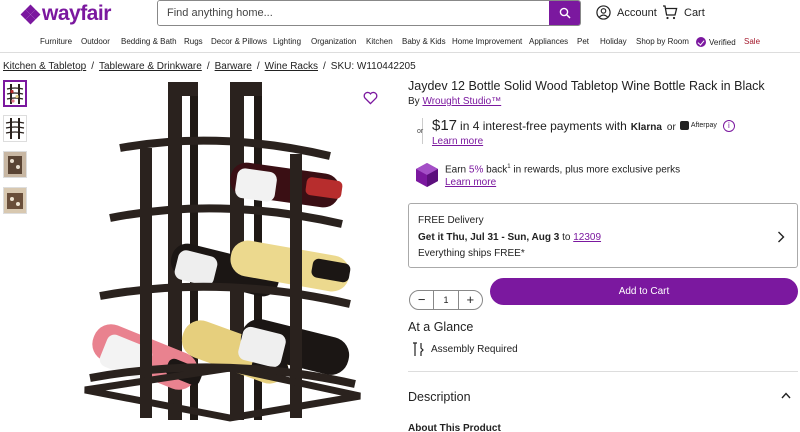  What do you see at coordinates (451, 220) in the screenshot?
I see `free-delivery-label: FREE Delivery` at bounding box center [451, 220].